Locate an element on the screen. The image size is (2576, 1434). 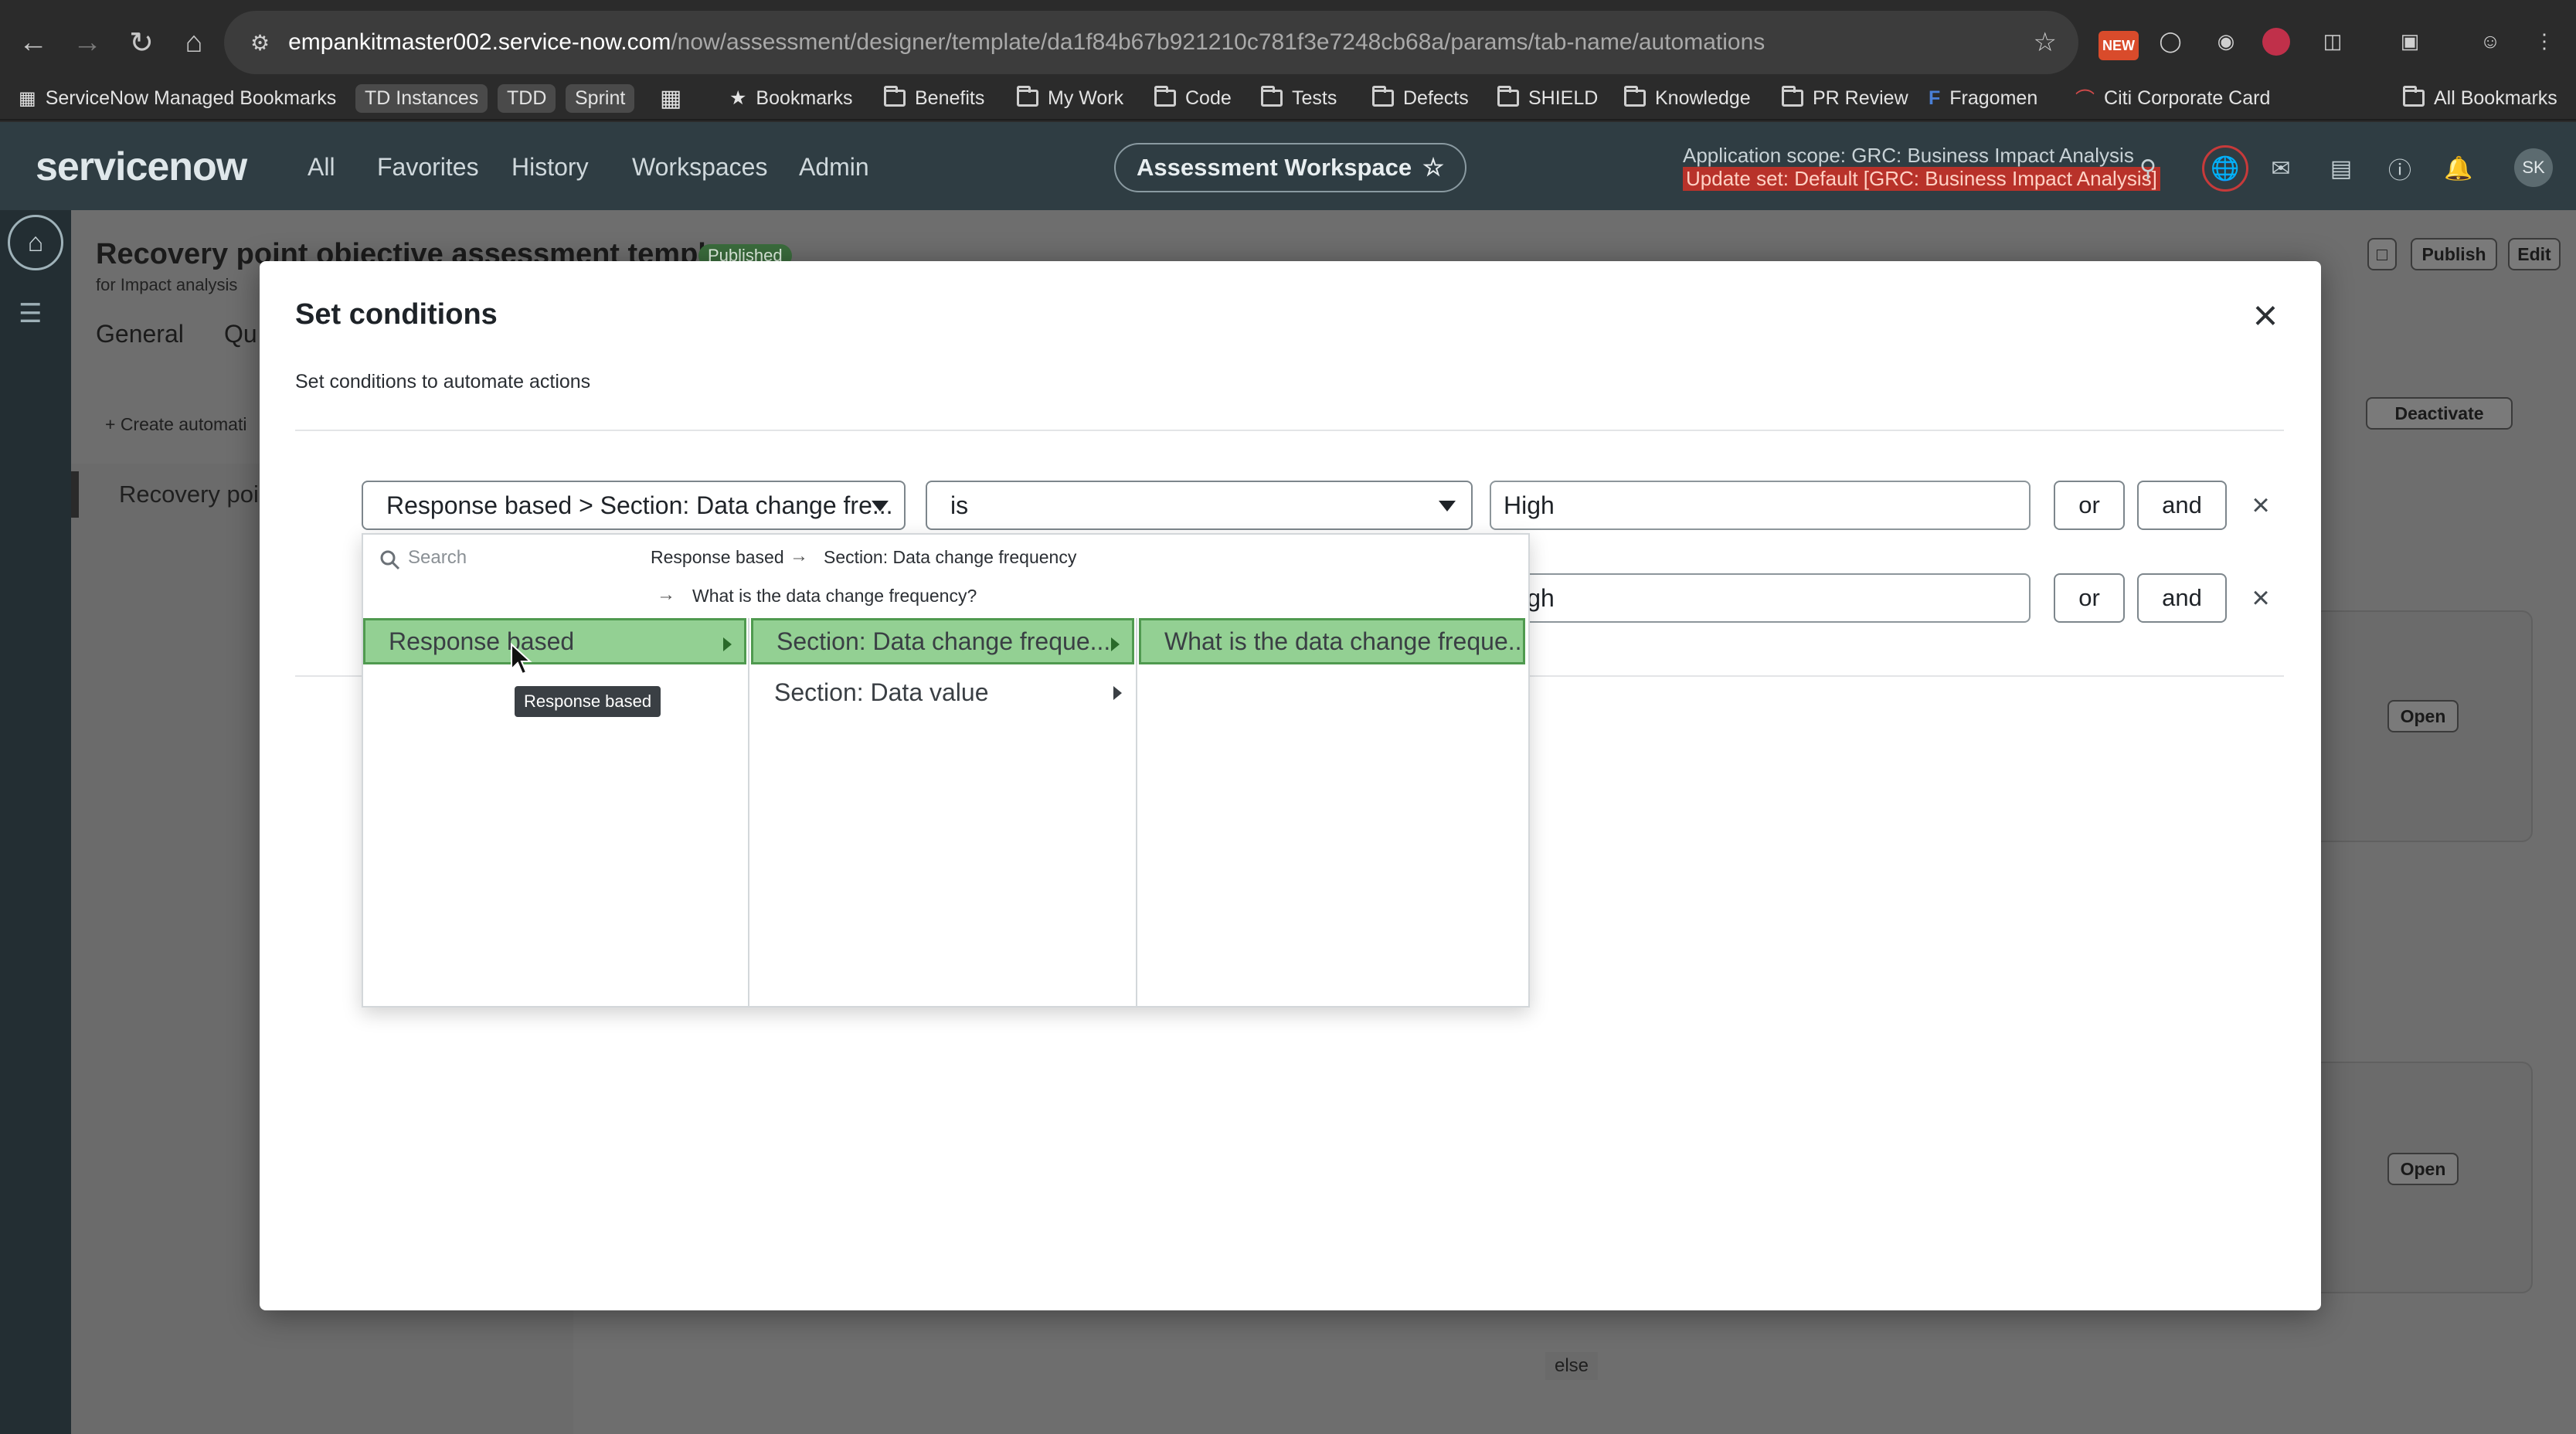
bookmark-pr-review: PR Review is located at coordinates (1845, 98).